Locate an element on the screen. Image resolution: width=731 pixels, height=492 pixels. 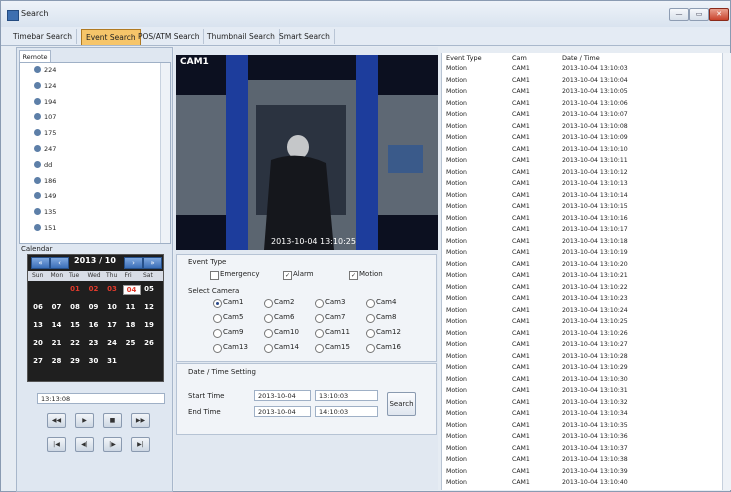
tree-item: 149 is located at coordinates (45, 196).